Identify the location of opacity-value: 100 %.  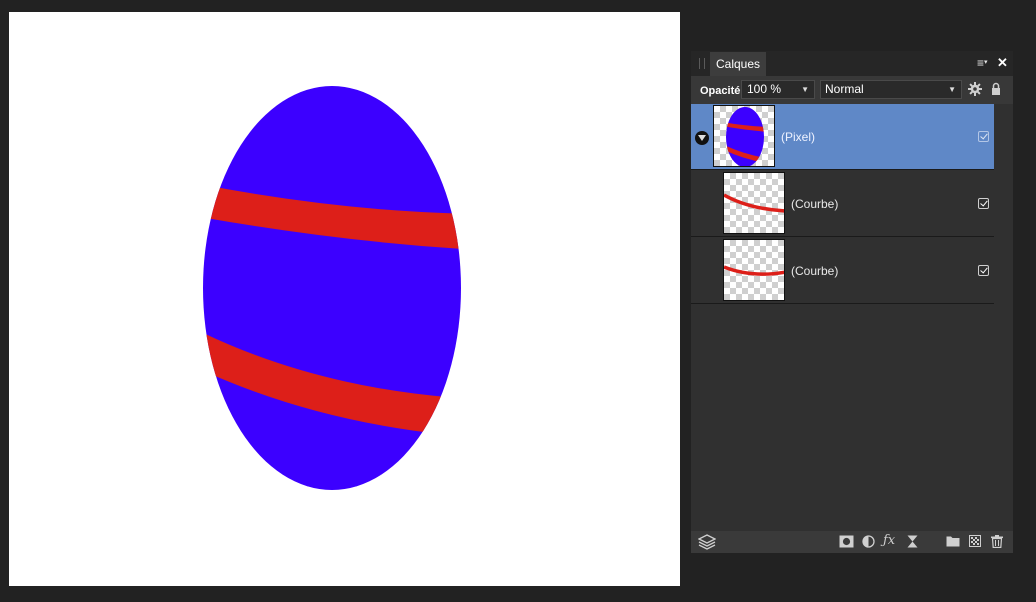
(764, 89).